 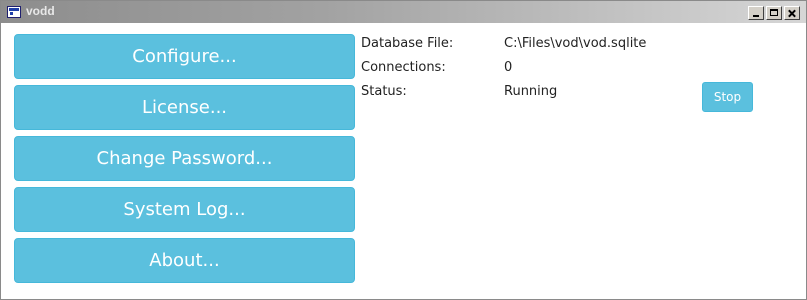 What do you see at coordinates (727, 97) in the screenshot?
I see `stop-button: Stop` at bounding box center [727, 97].